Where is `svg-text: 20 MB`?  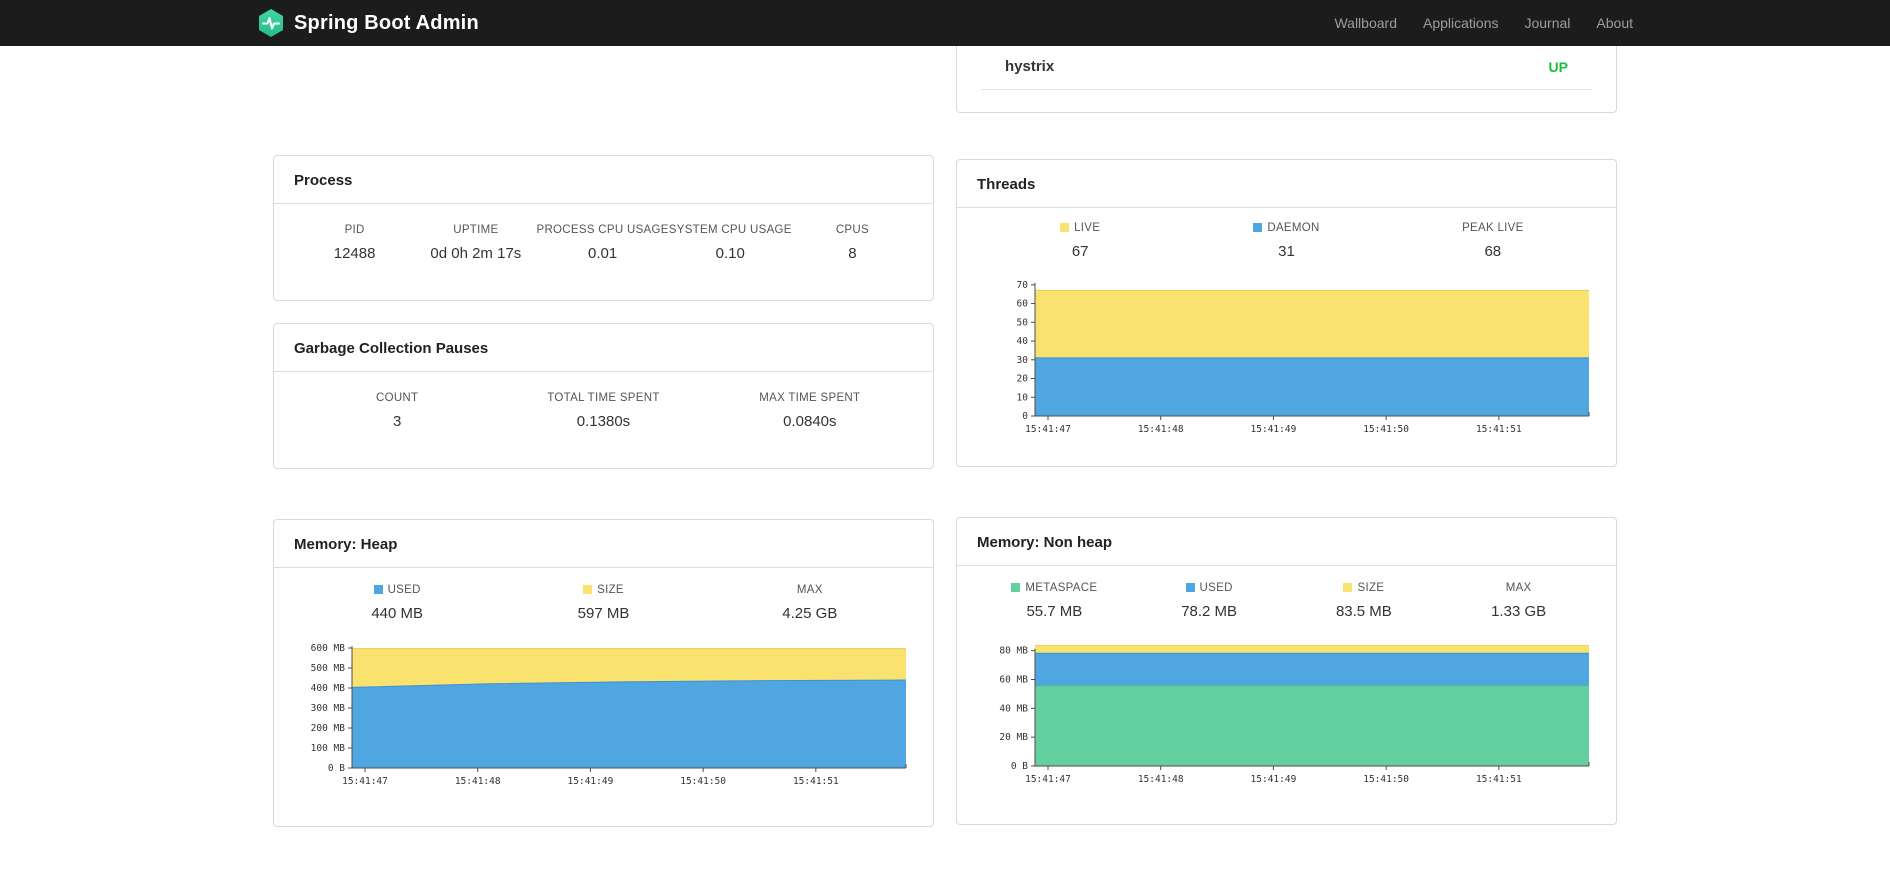 svg-text: 20 MB is located at coordinates (1013, 737).